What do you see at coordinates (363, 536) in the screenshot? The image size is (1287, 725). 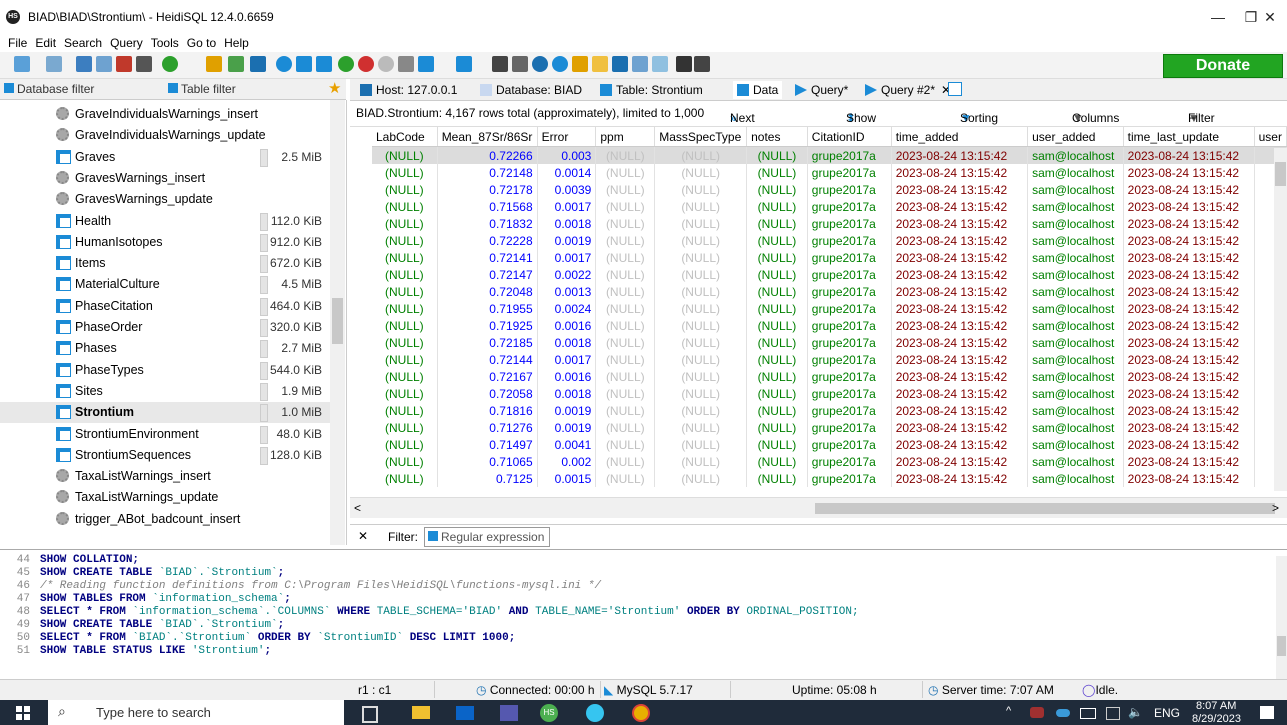 I see `close-filter-icon: ✕` at bounding box center [363, 536].